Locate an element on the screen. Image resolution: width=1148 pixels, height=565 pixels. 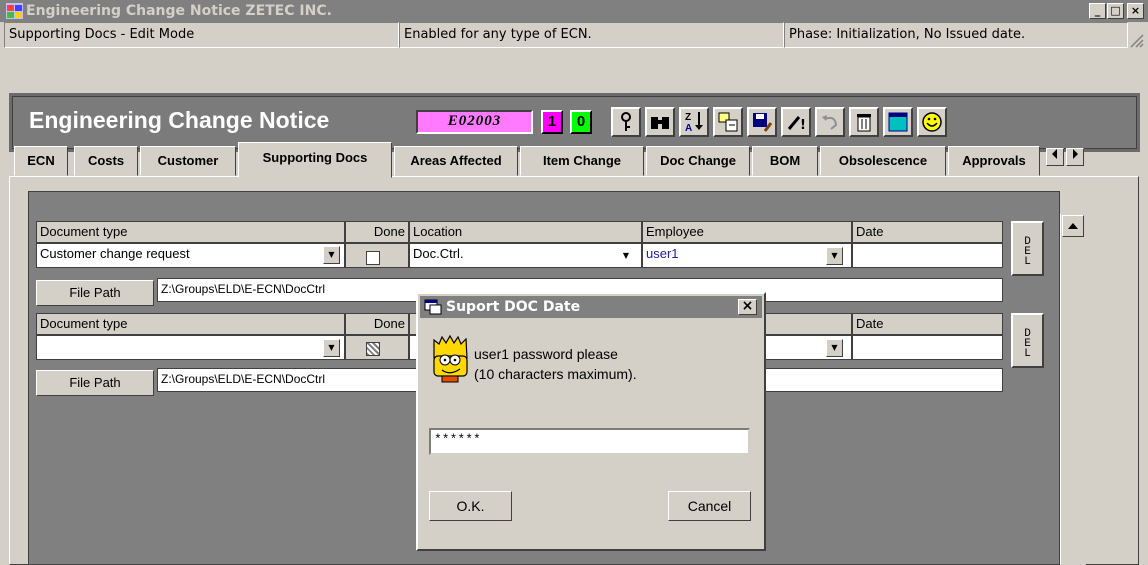
scroll-up-button is located at coordinates (1073, 226).